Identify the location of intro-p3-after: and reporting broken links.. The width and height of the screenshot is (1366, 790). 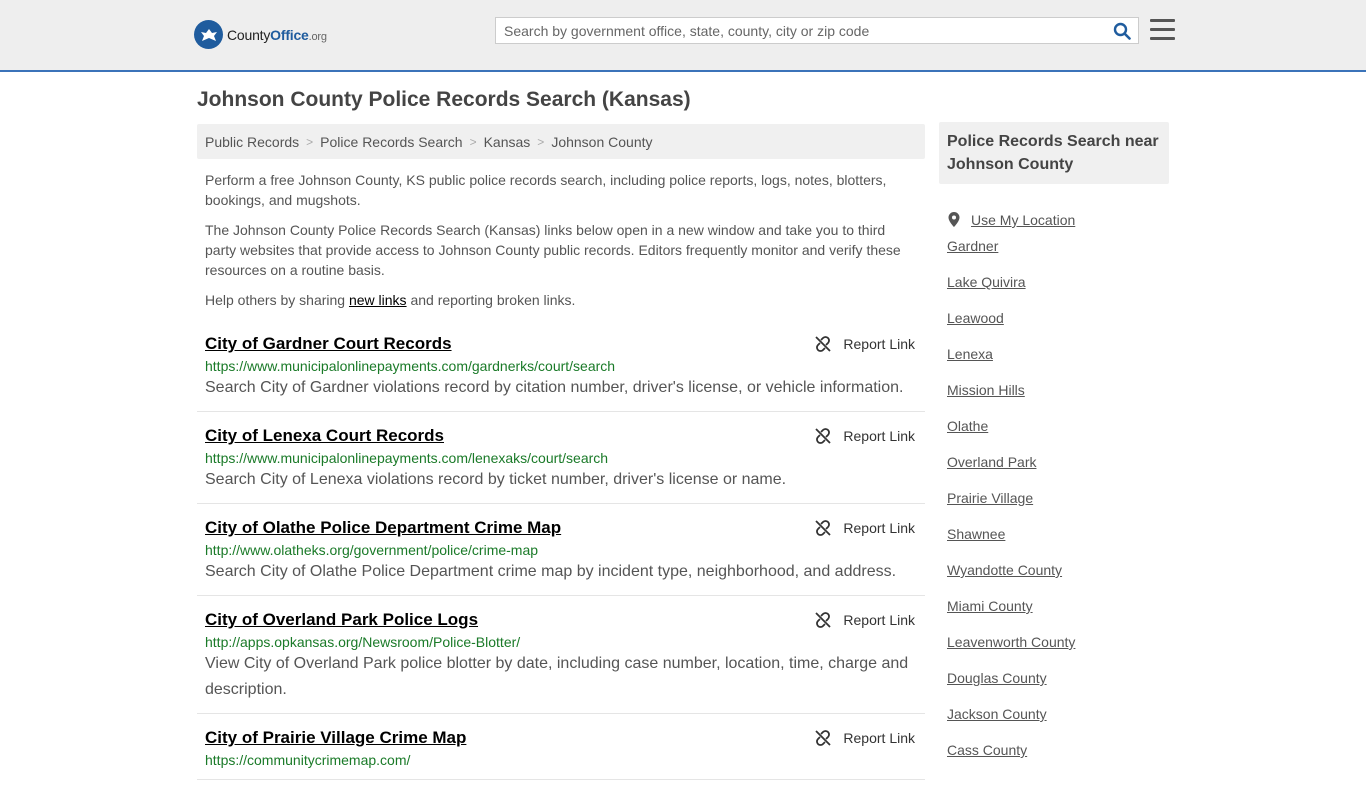
(491, 300).